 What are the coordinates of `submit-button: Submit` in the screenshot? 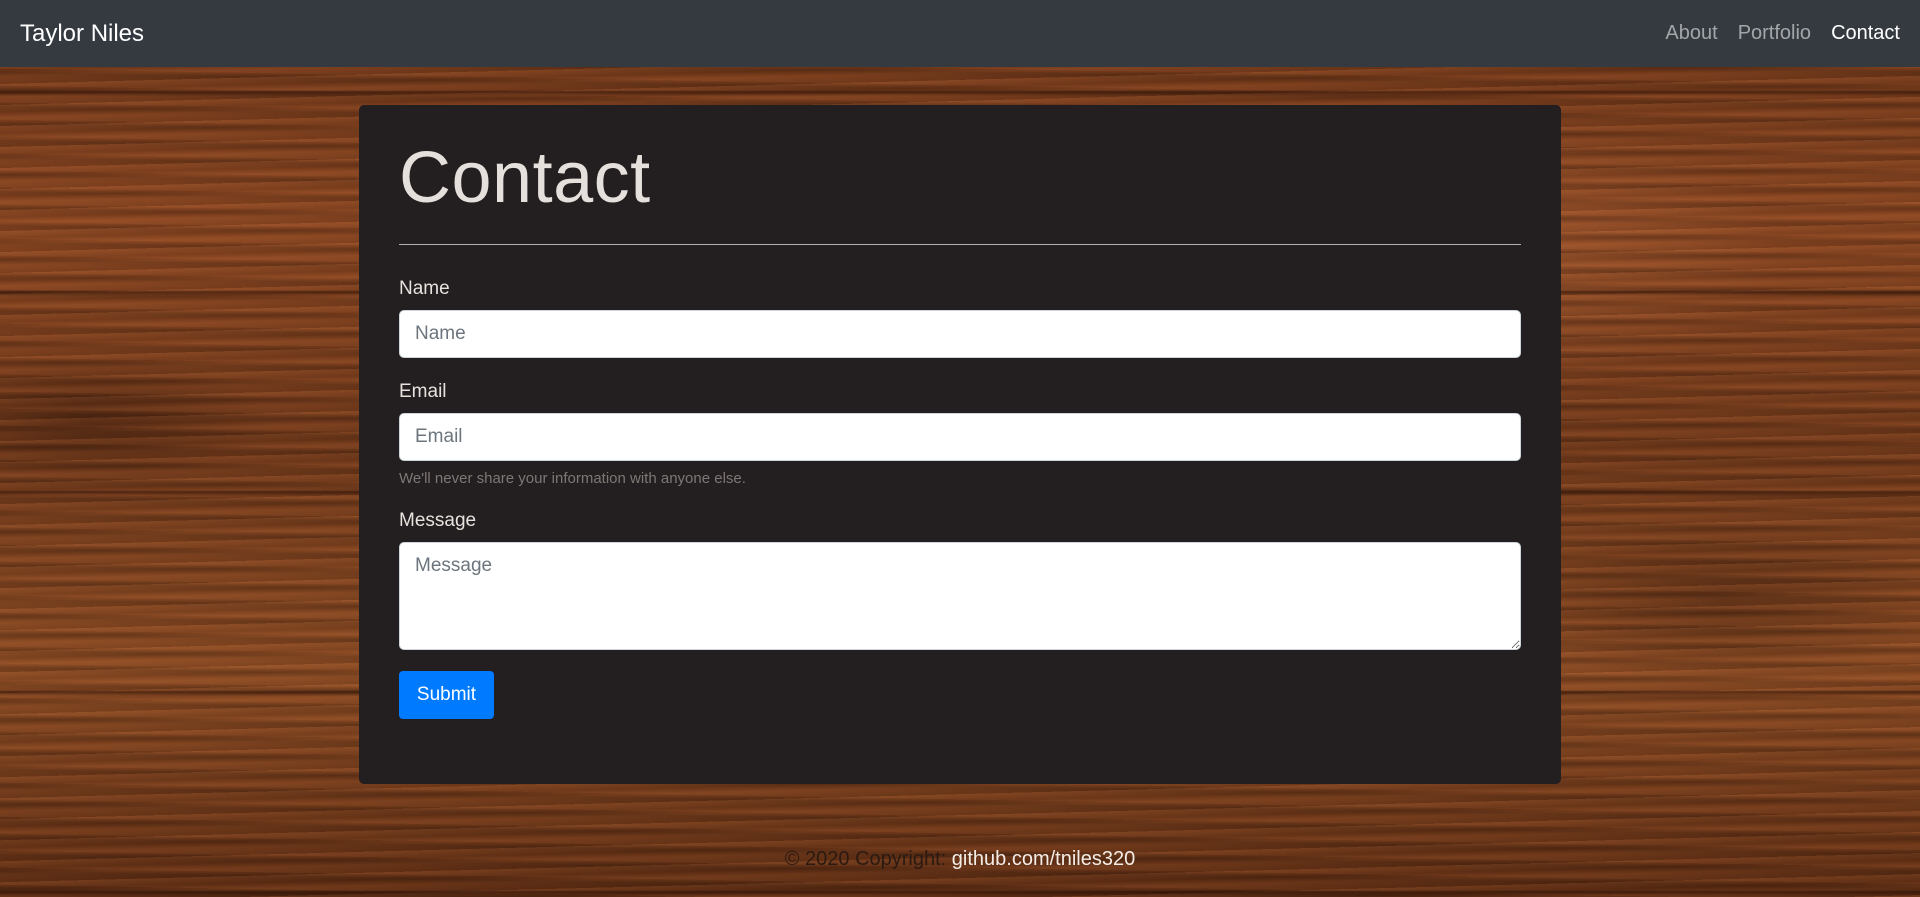 It's located at (446, 695).